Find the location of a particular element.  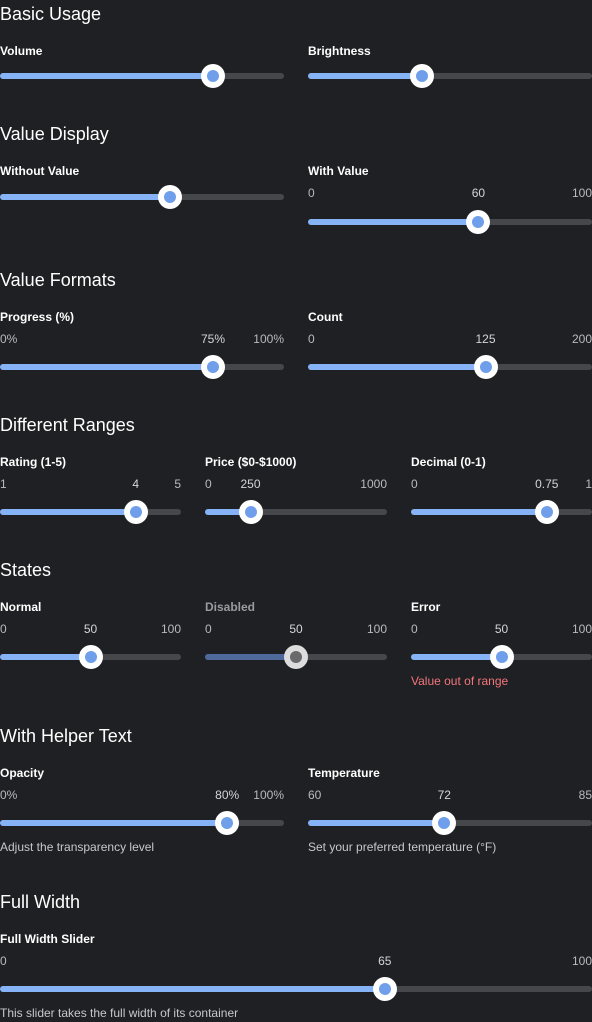

slider-max-text: 5 is located at coordinates (177, 484).